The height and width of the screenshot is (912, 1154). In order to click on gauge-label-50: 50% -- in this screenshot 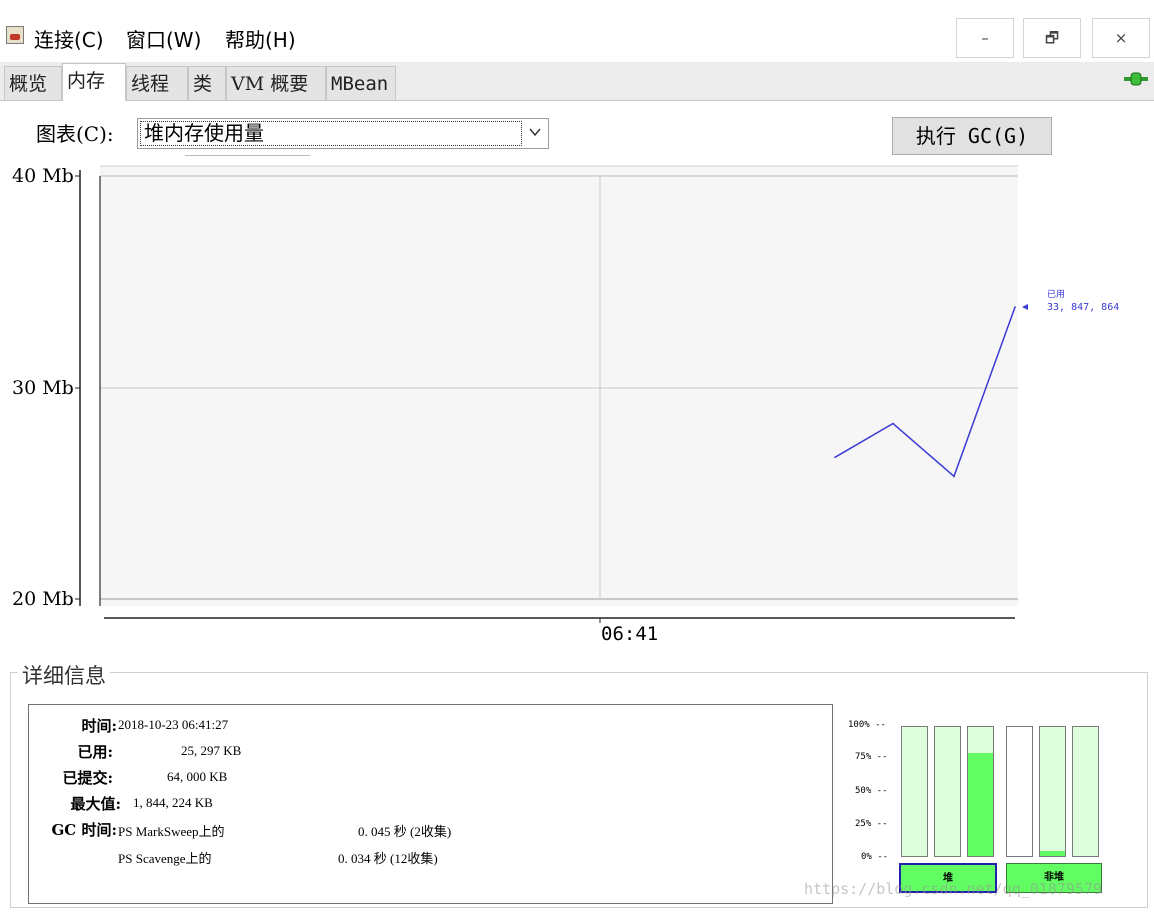, I will do `click(871, 791)`.